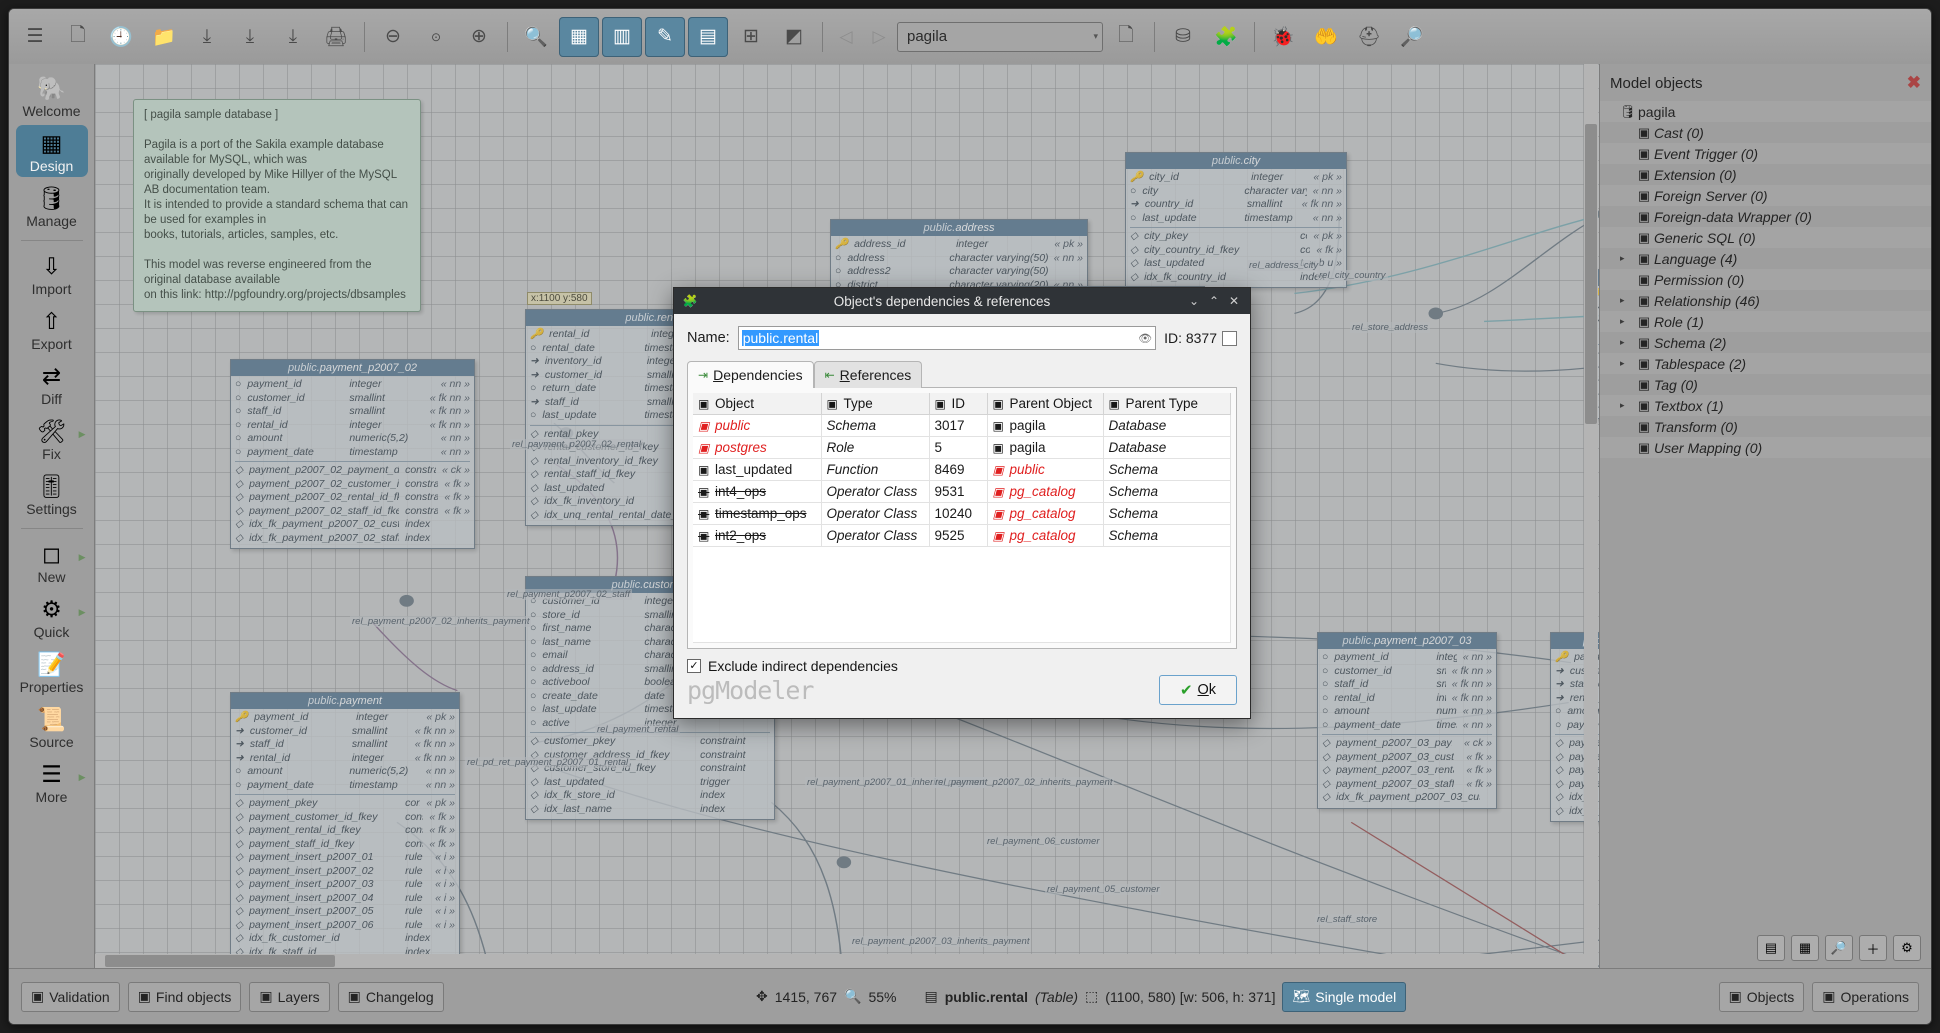  Describe the element at coordinates (875, 447) in the screenshot. I see `cell-type: Role` at that location.